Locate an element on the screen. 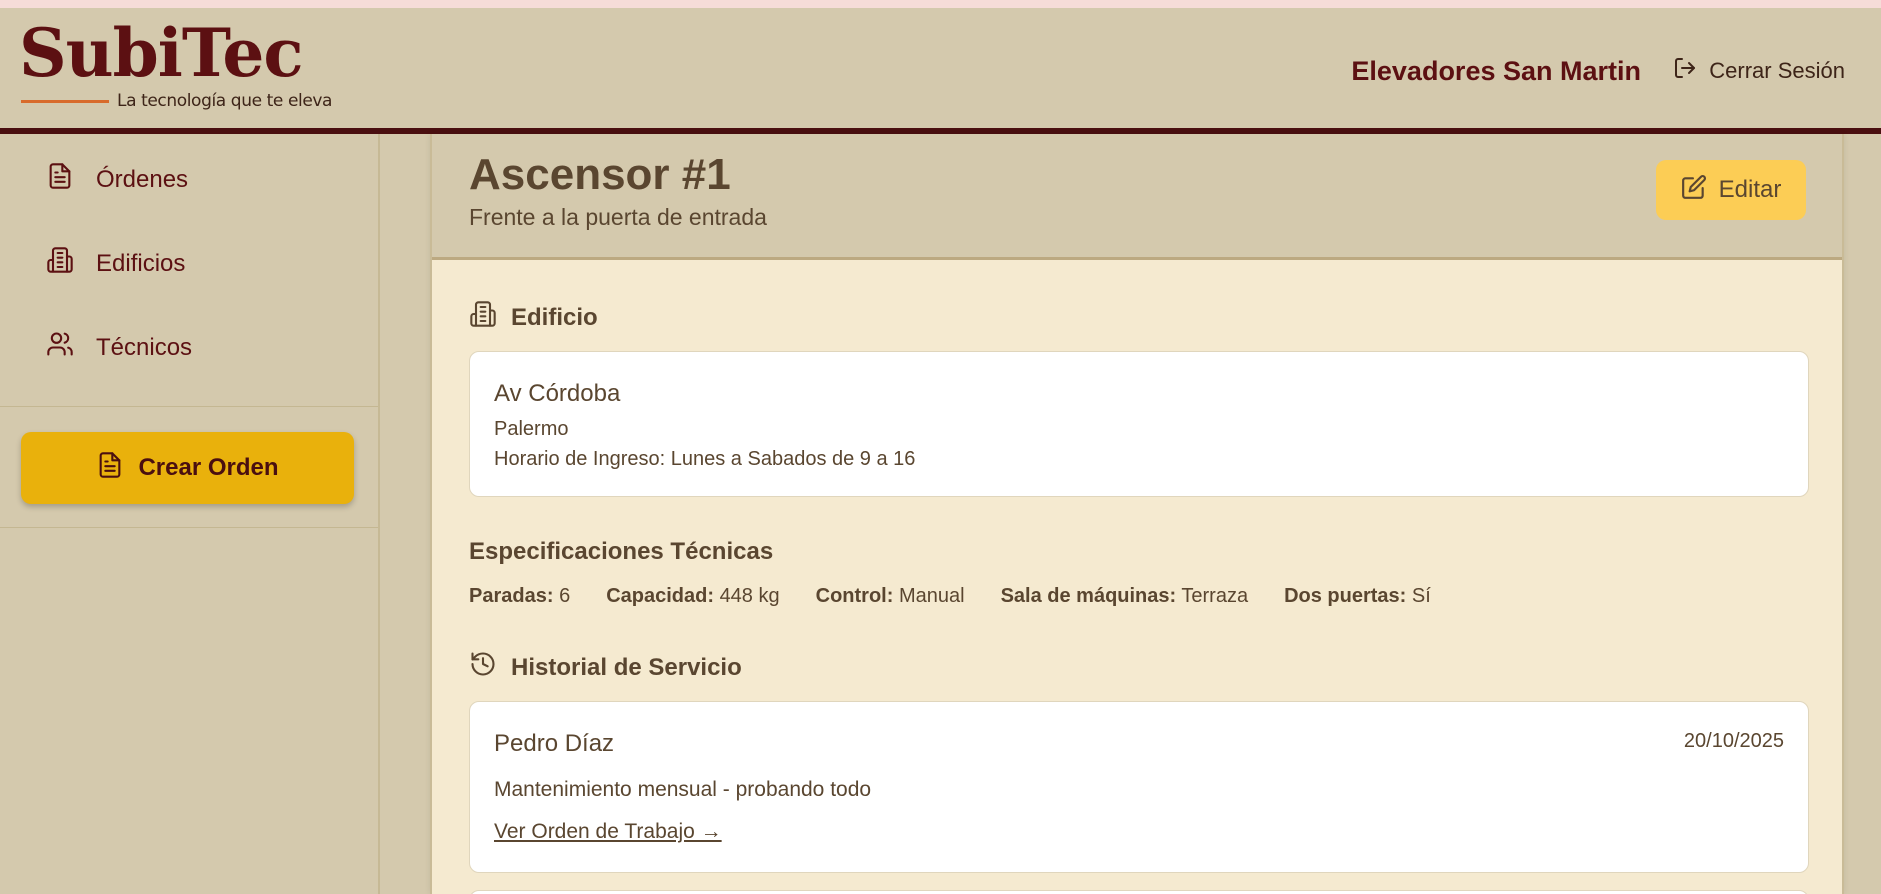  sidebar-item-tecnicos: Técnicos is located at coordinates (119, 347).